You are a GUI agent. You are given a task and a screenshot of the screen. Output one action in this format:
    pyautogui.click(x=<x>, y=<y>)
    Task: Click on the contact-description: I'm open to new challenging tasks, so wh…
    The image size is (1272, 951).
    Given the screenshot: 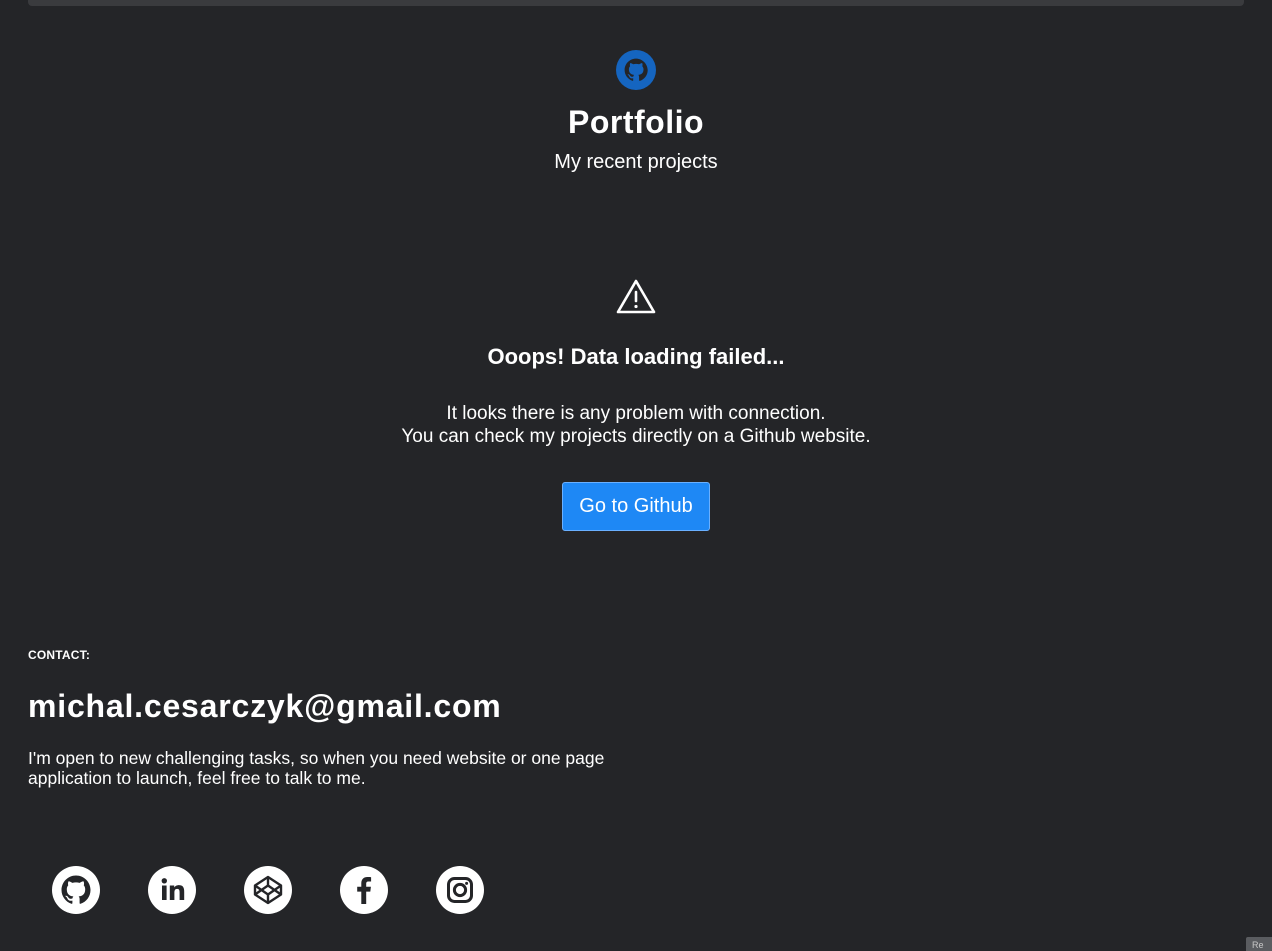 What is the action you would take?
    pyautogui.click(x=316, y=768)
    